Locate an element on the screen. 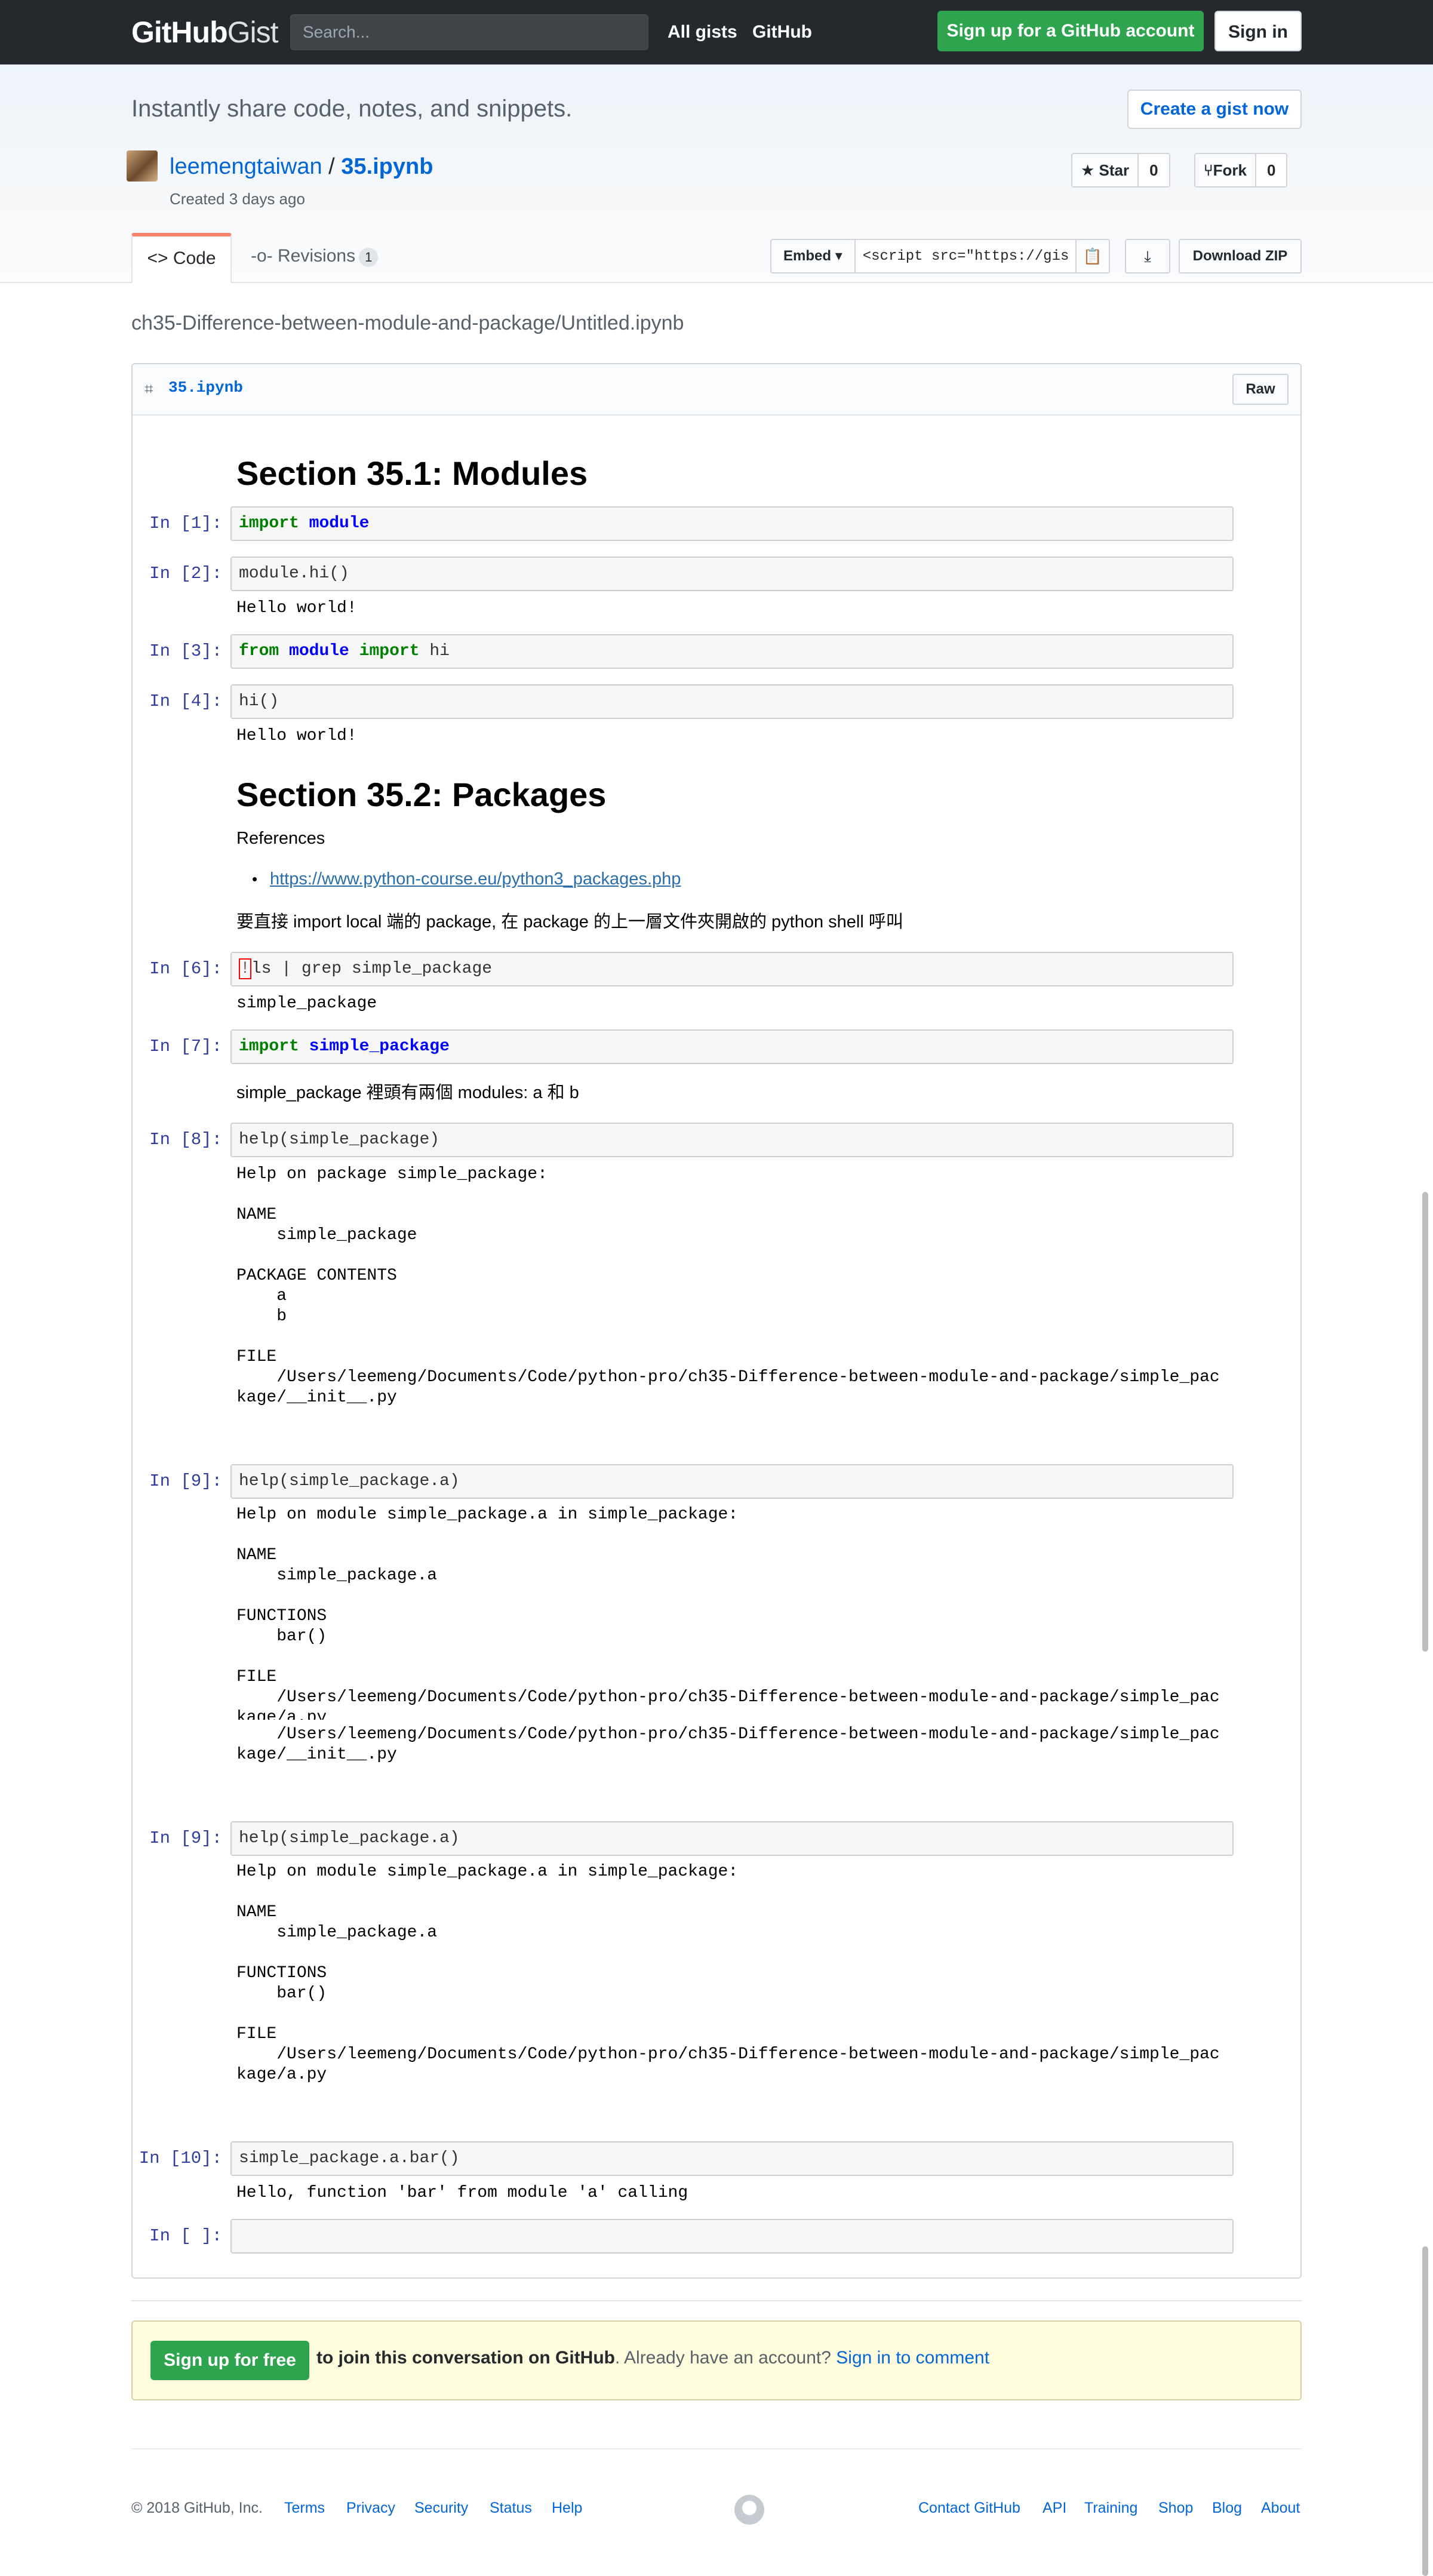  copy-clipboard-button: 📋 is located at coordinates (1093, 256).